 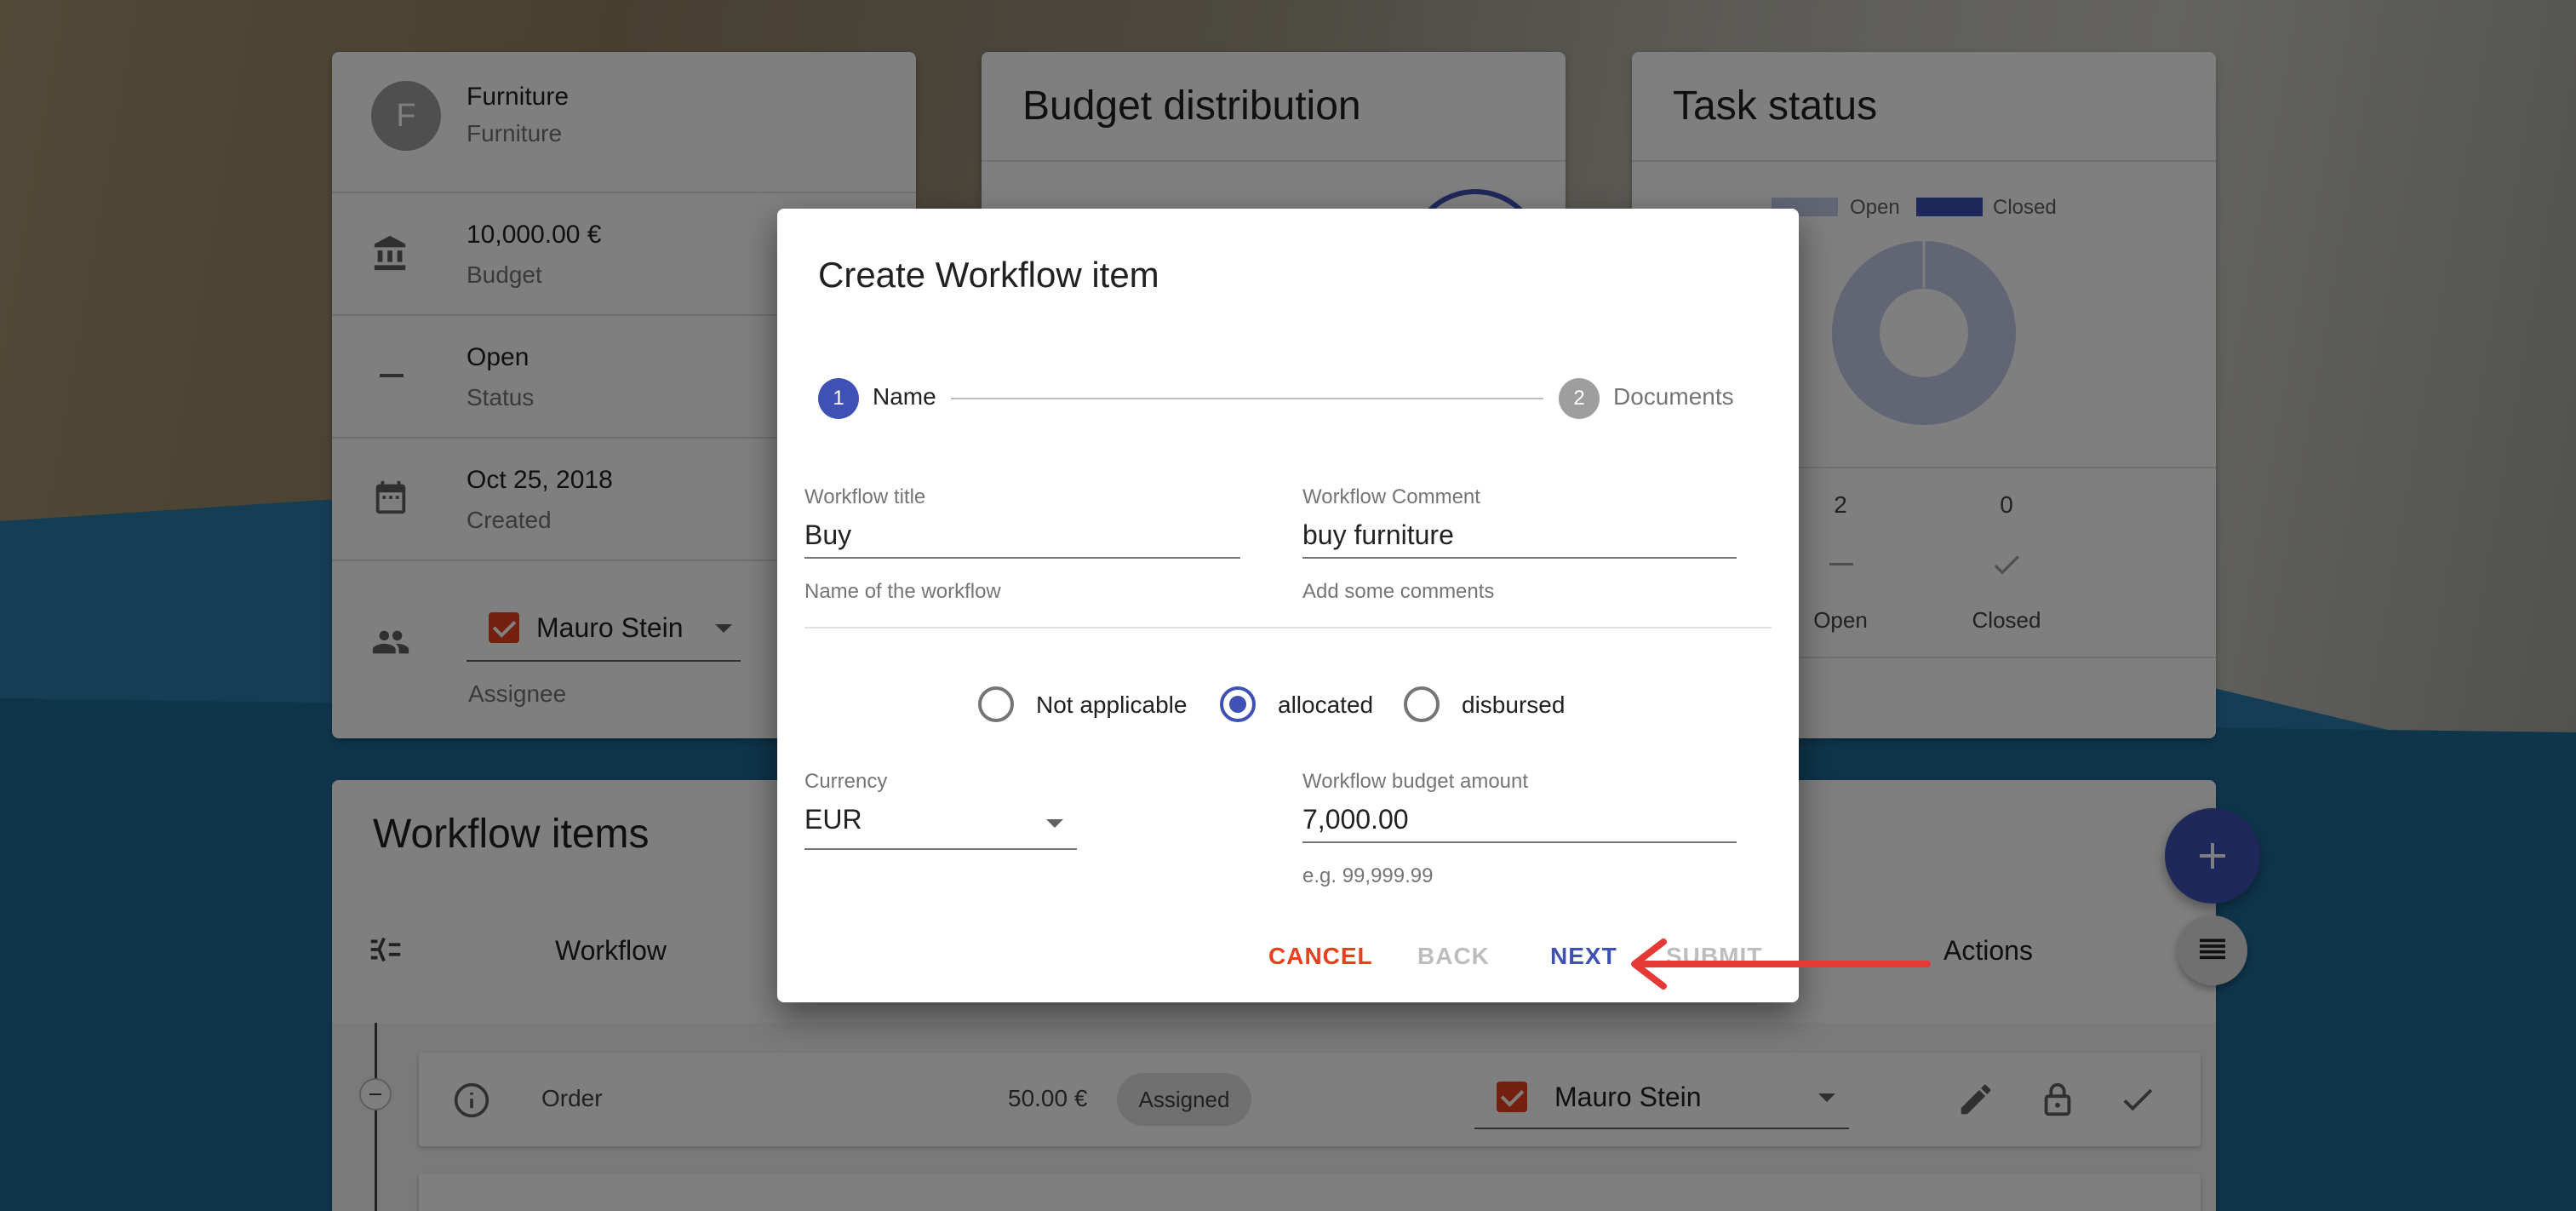 What do you see at coordinates (1453, 956) in the screenshot?
I see `back-button: BACK` at bounding box center [1453, 956].